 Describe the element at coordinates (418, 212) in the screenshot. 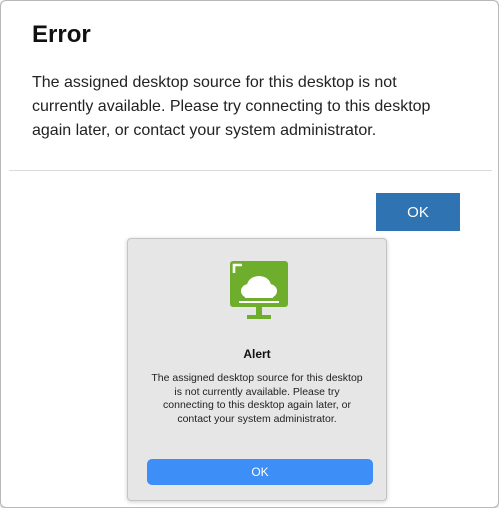

I see `ok-button: OK` at that location.